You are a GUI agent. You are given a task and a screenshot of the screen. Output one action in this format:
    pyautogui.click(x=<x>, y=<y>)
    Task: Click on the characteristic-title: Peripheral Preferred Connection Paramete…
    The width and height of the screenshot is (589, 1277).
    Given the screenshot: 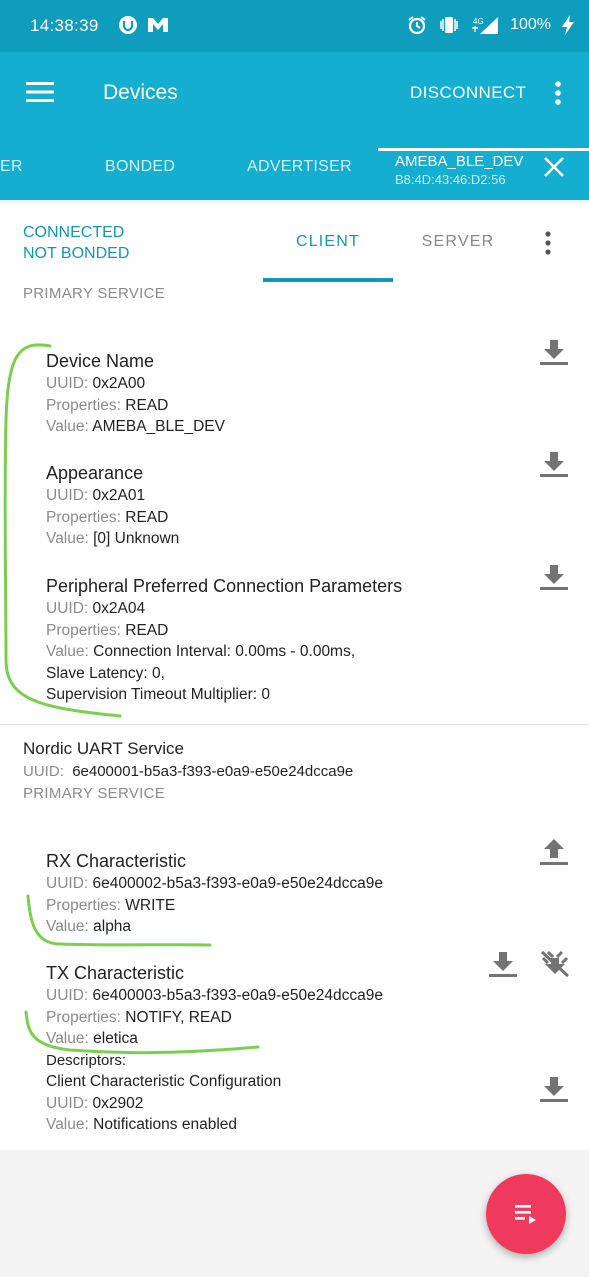 What is the action you would take?
    pyautogui.click(x=224, y=586)
    